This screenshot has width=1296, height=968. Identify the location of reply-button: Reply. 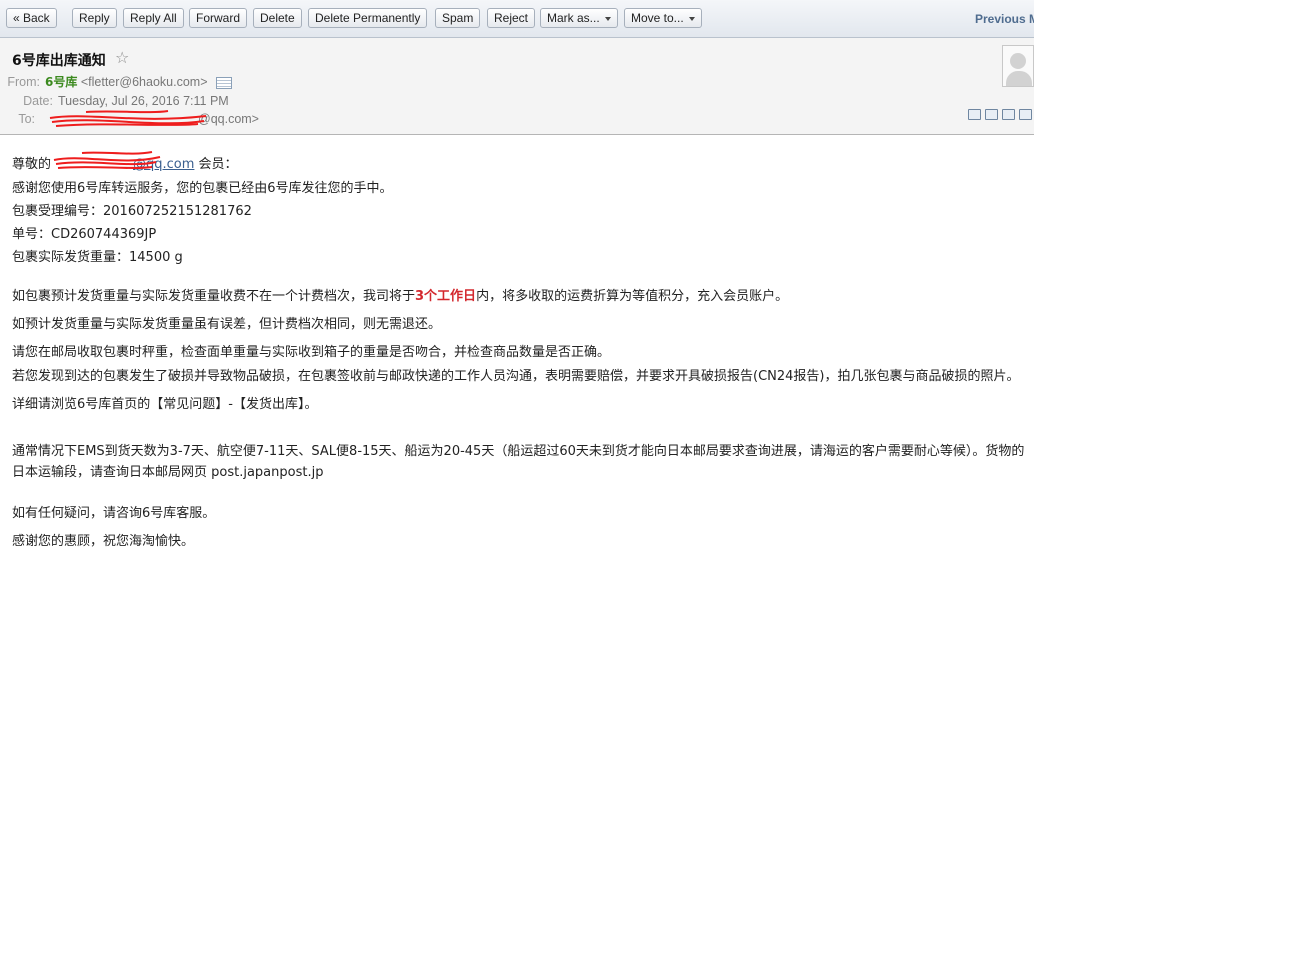
(94, 18).